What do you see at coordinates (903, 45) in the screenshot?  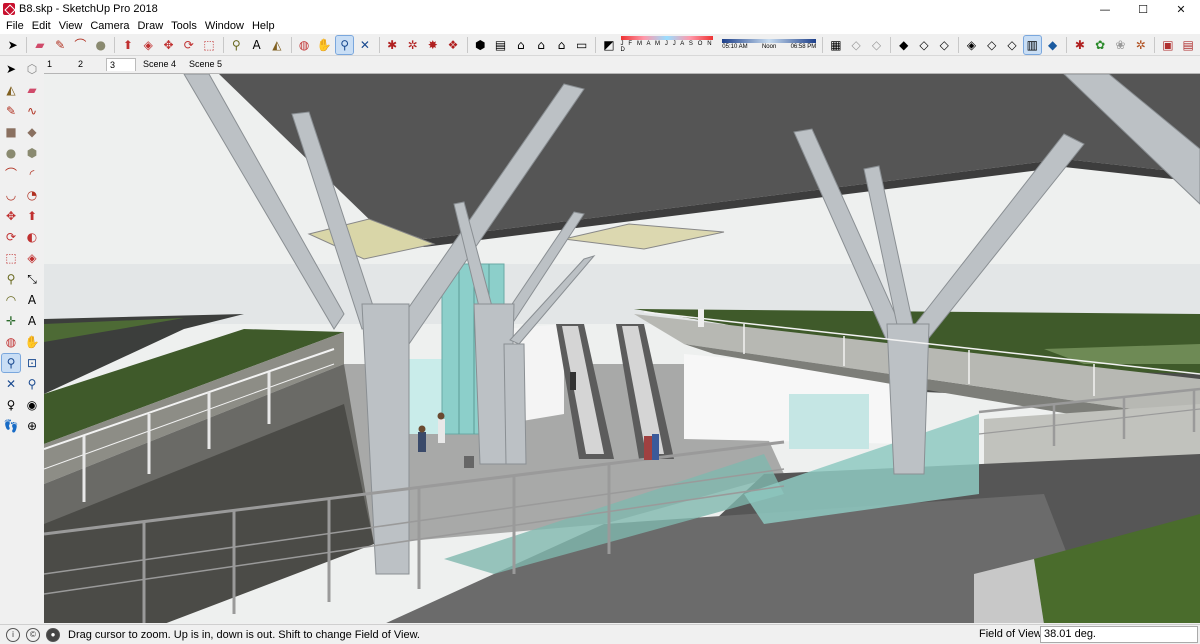 I see `hidden-line-button: ◆` at bounding box center [903, 45].